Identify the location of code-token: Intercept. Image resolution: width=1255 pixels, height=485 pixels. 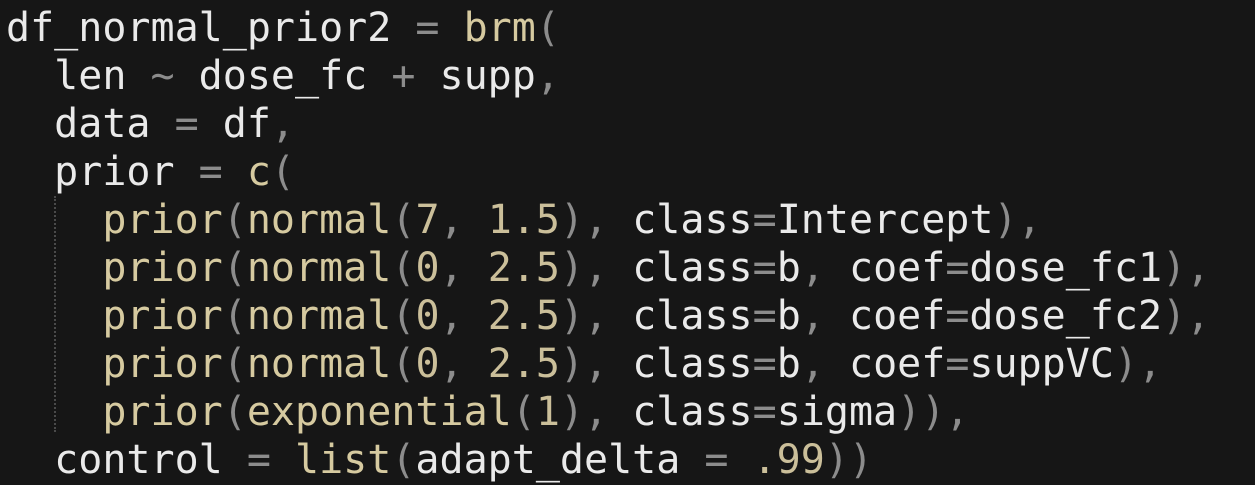
(885, 220).